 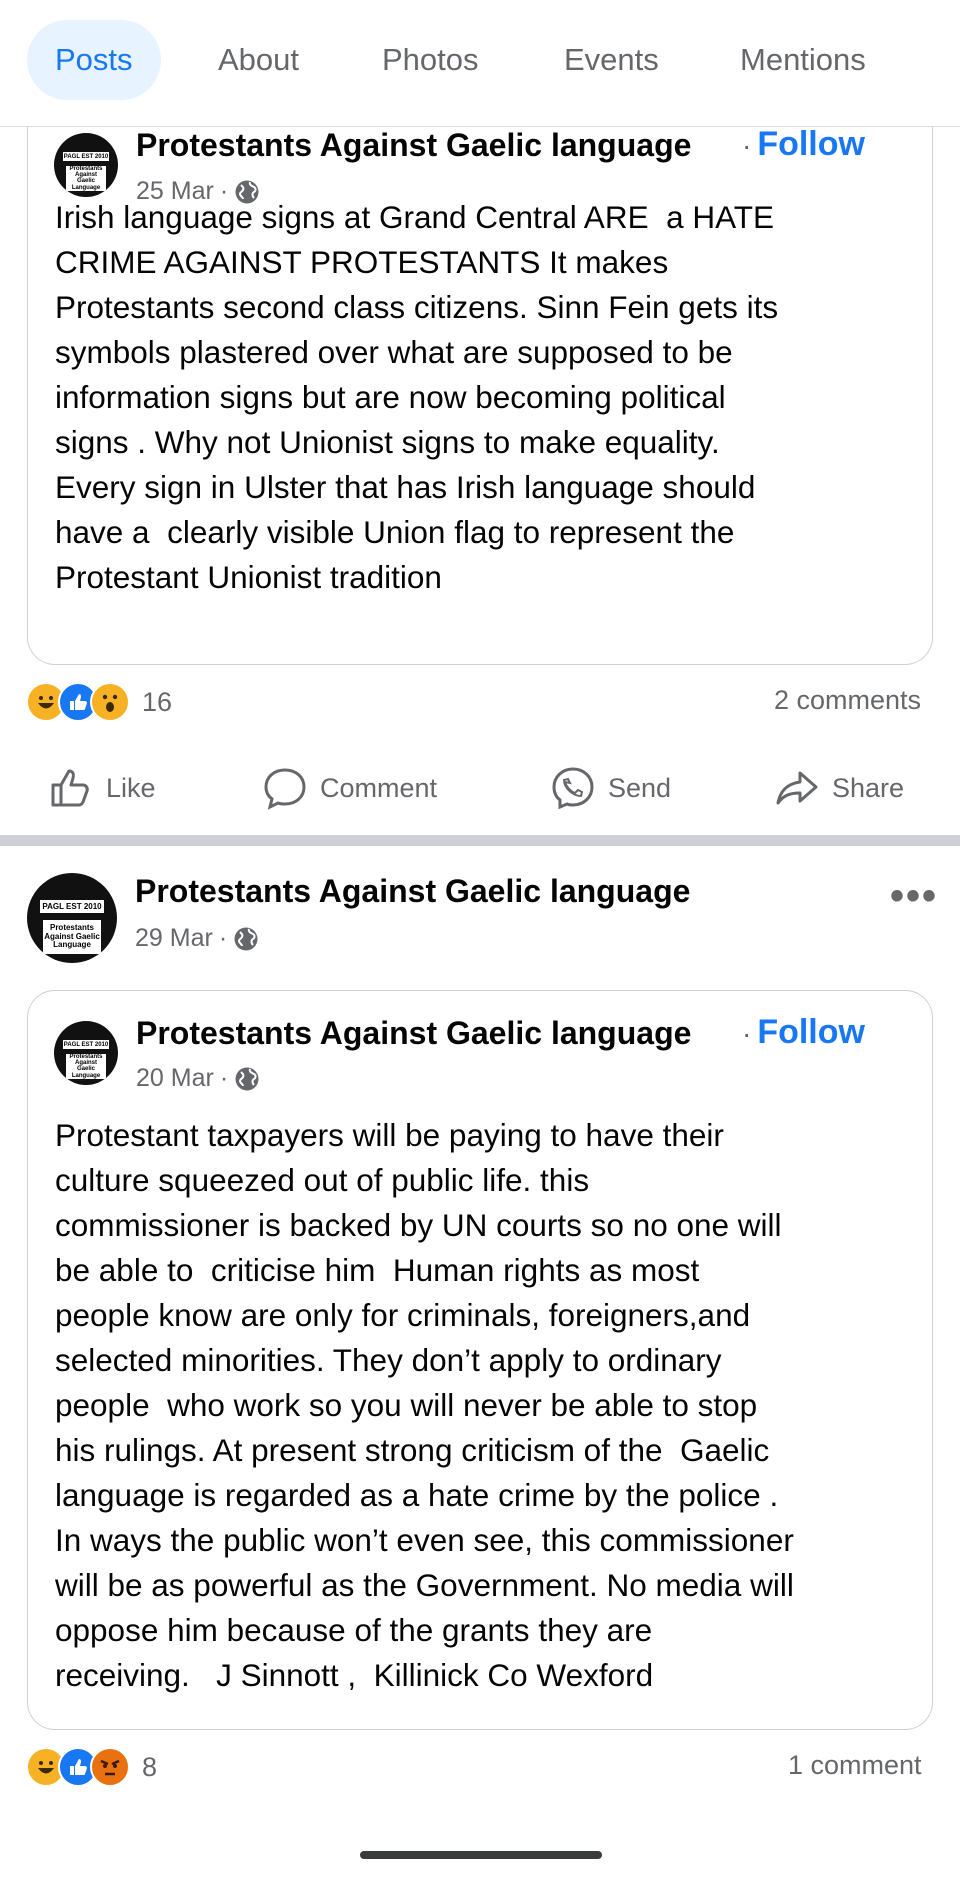 I want to click on post-divider, so click(x=480, y=840).